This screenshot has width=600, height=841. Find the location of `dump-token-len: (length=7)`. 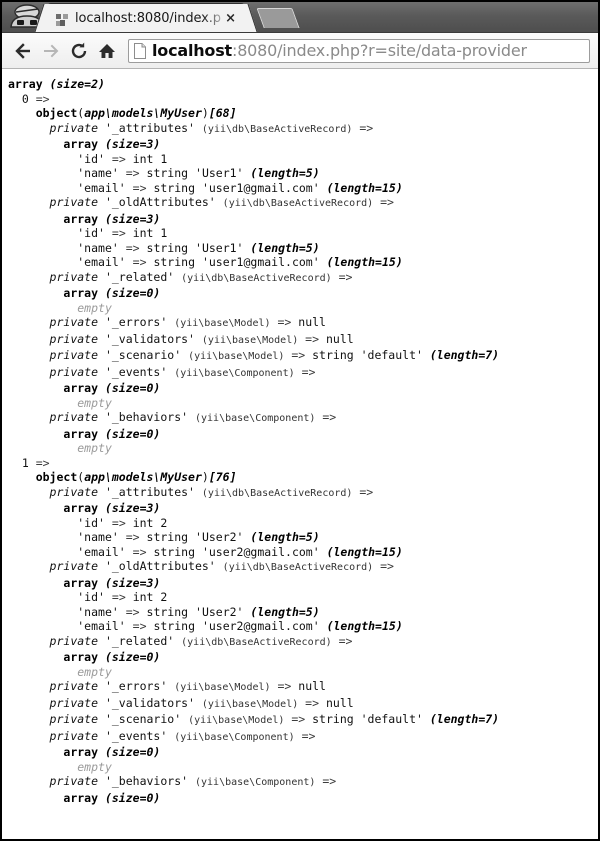

dump-token-len: (length=7) is located at coordinates (464, 719).